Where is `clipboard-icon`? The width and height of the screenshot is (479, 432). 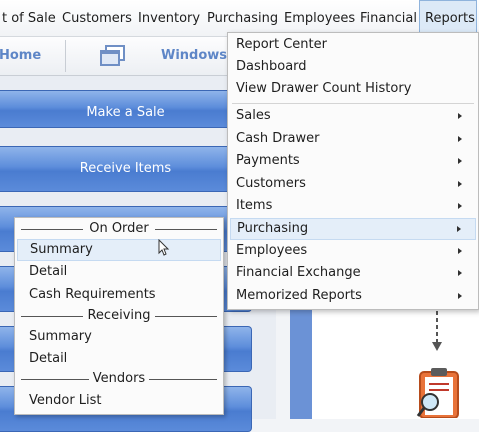
clipboard-icon is located at coordinates (440, 392).